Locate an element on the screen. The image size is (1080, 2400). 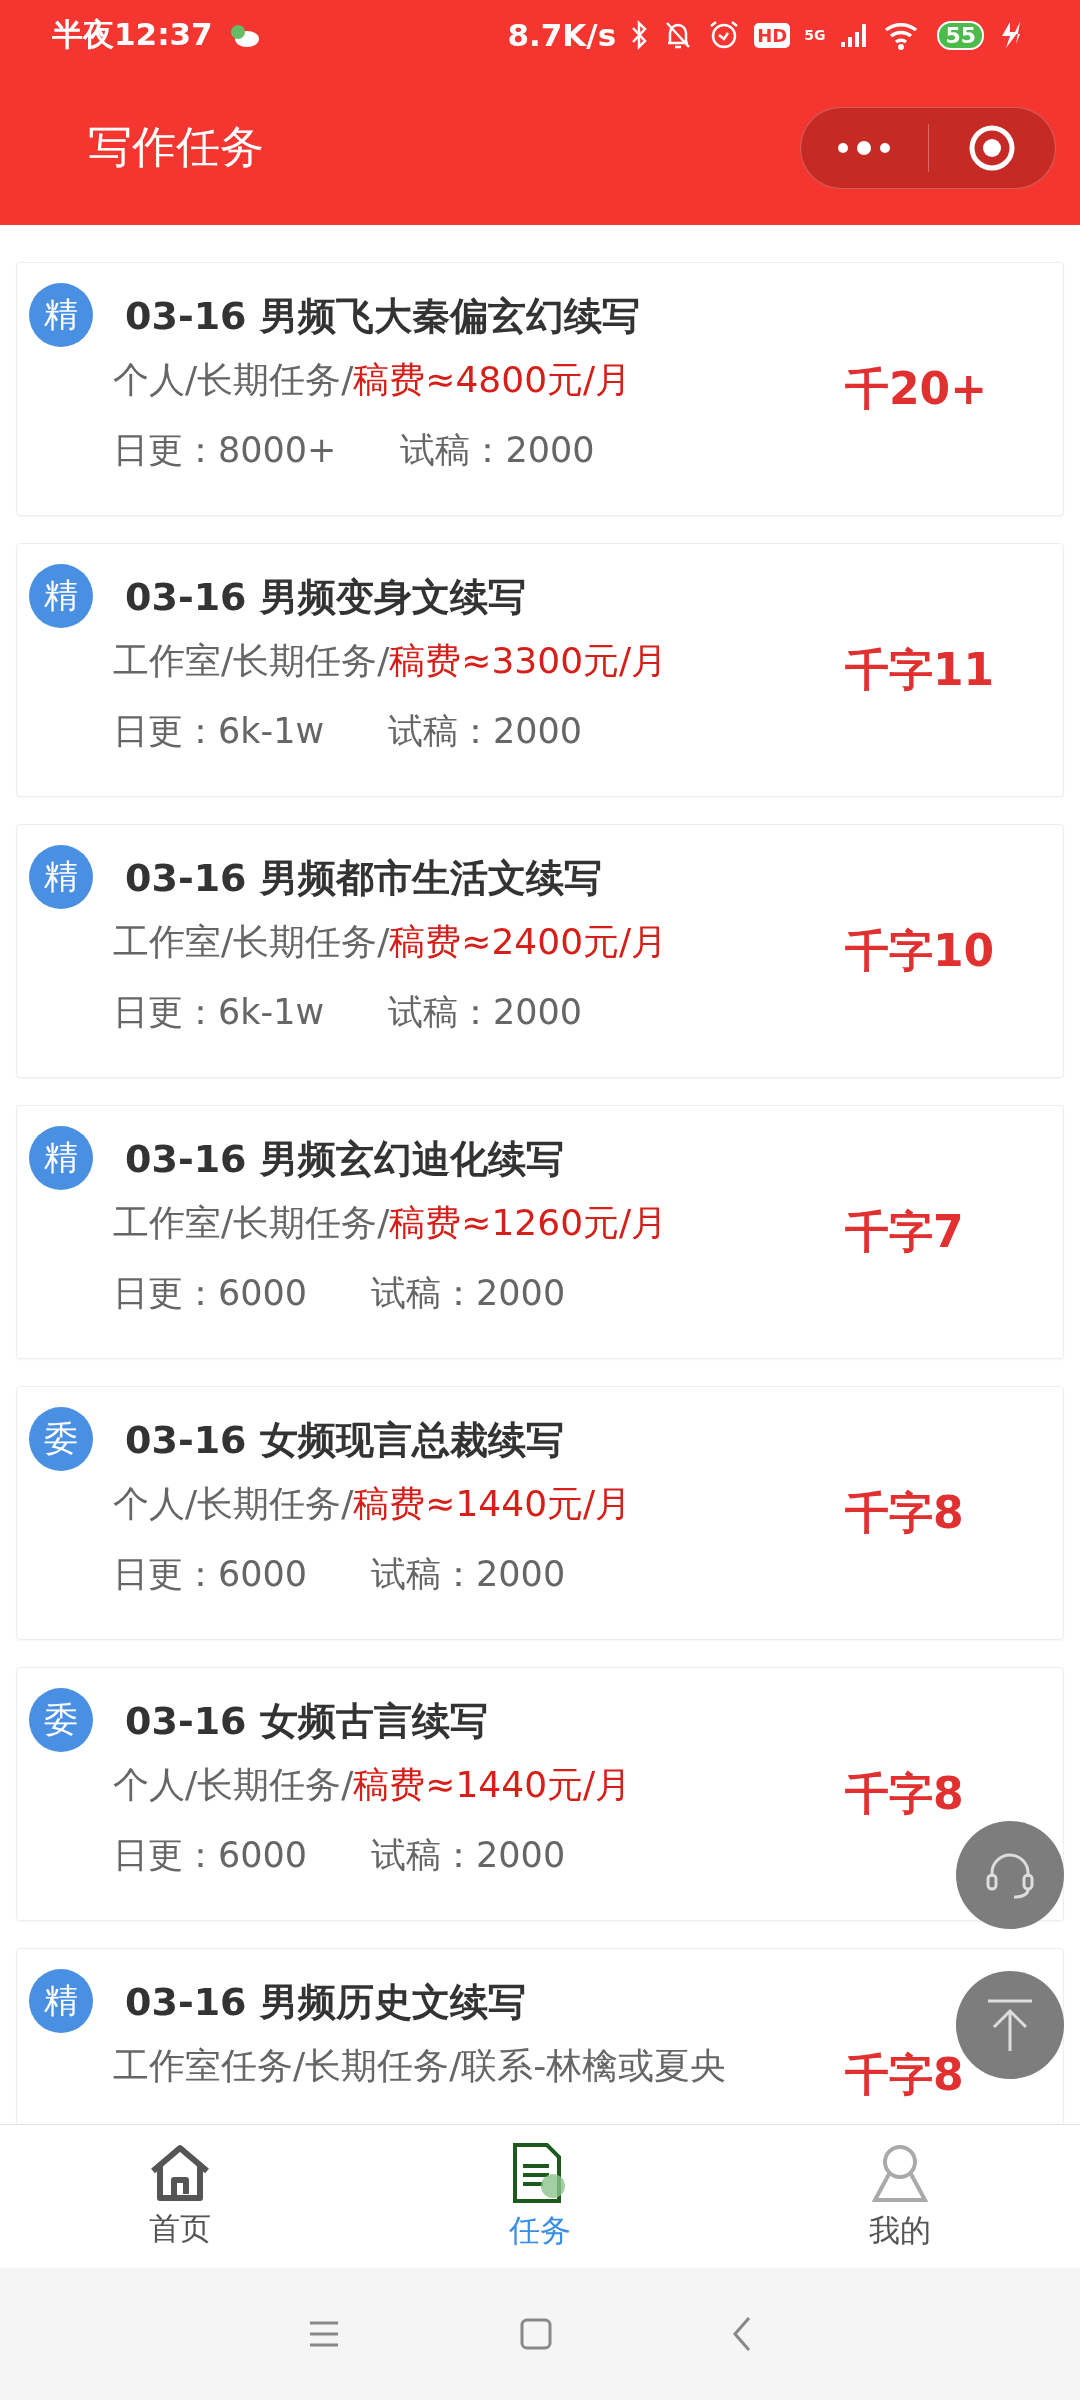
task-card: 精 03-16 男频飞大秦偏玄幻续写 个人/长期任务/稿费≈4800元/月 日更：8000+ 试稿：2000 千20+ is located at coordinates (540, 389).